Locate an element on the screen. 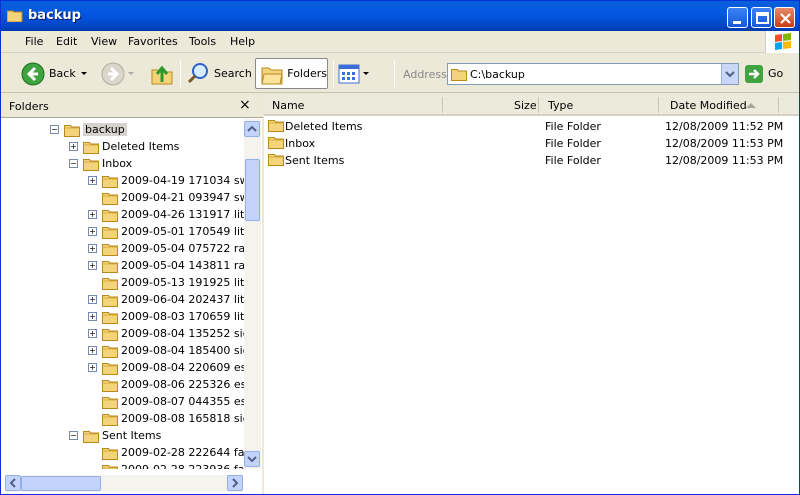  tree-item: 2009-02-28 222644 farra is located at coordinates (173, 452).